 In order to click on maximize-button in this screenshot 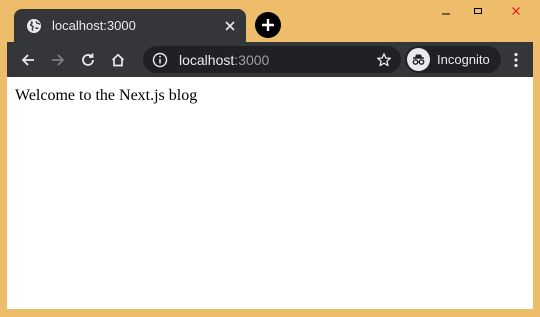, I will do `click(478, 11)`.